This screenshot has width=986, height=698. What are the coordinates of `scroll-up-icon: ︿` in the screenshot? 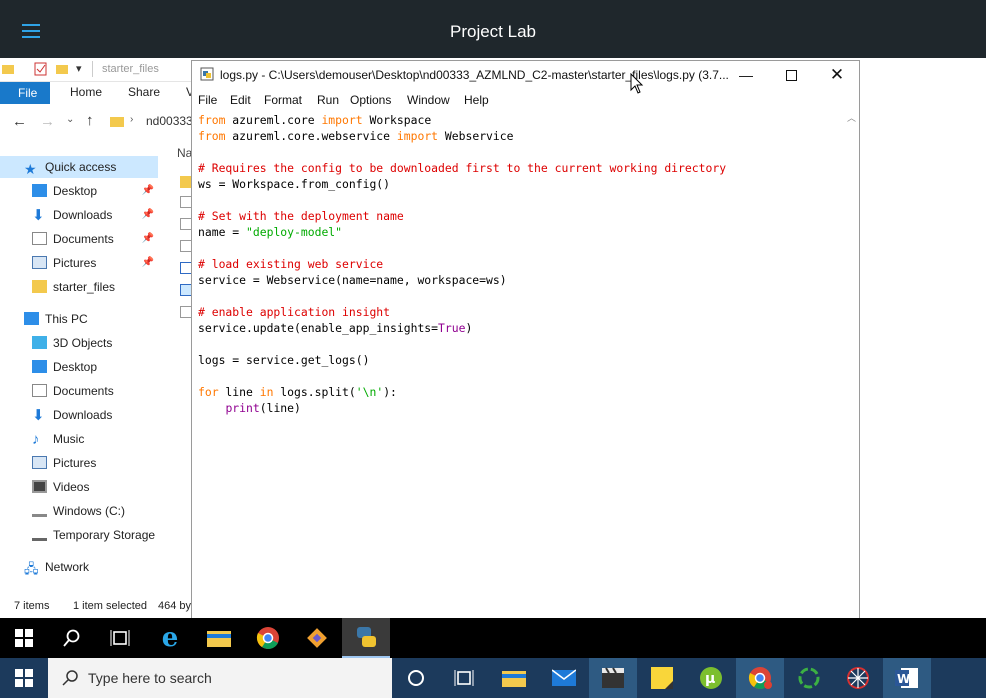 It's located at (851, 117).